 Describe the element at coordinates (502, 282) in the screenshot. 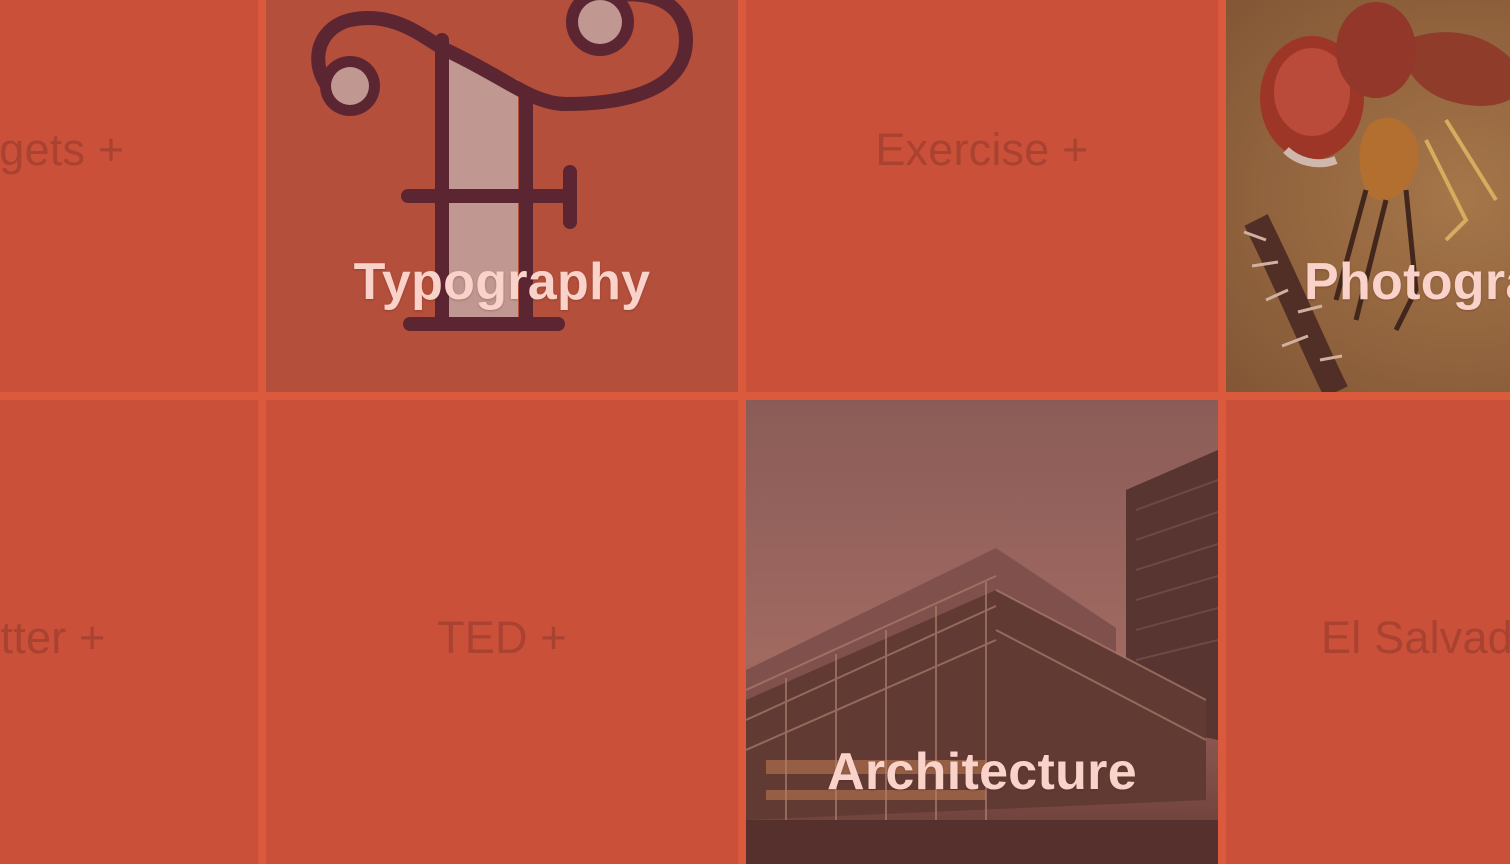

I see `tile-typography-label: Typography` at that location.